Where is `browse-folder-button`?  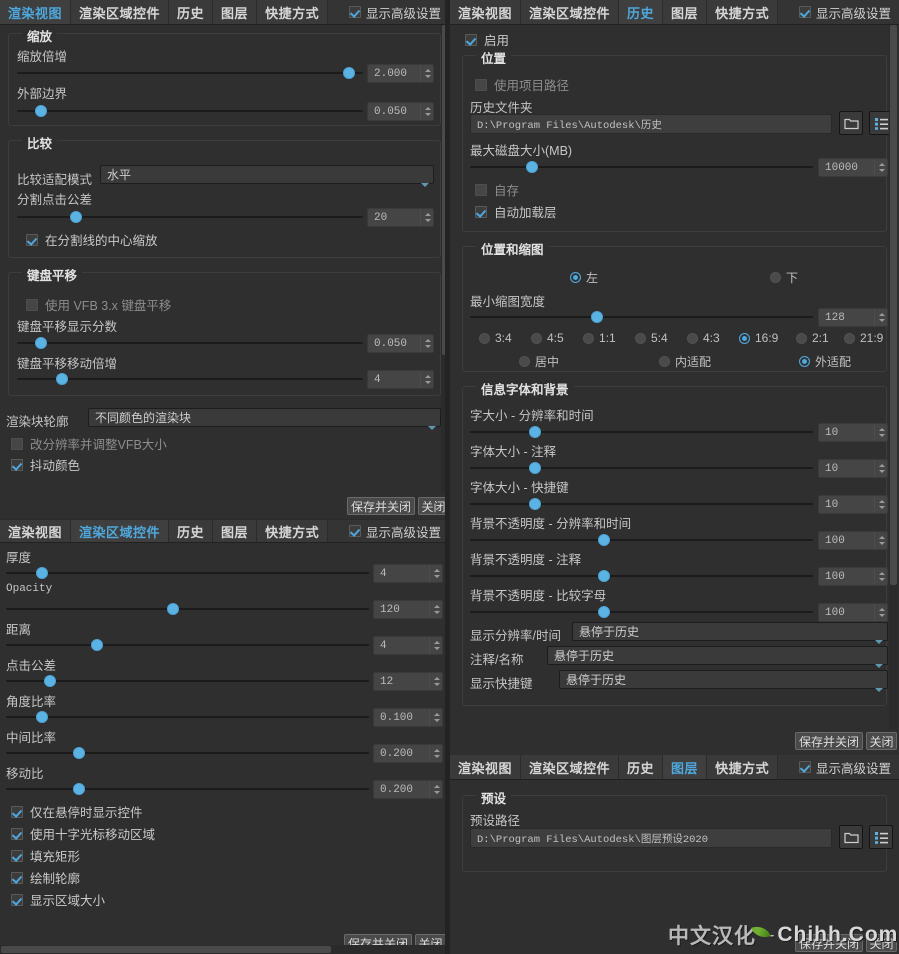 browse-folder-button is located at coordinates (851, 123).